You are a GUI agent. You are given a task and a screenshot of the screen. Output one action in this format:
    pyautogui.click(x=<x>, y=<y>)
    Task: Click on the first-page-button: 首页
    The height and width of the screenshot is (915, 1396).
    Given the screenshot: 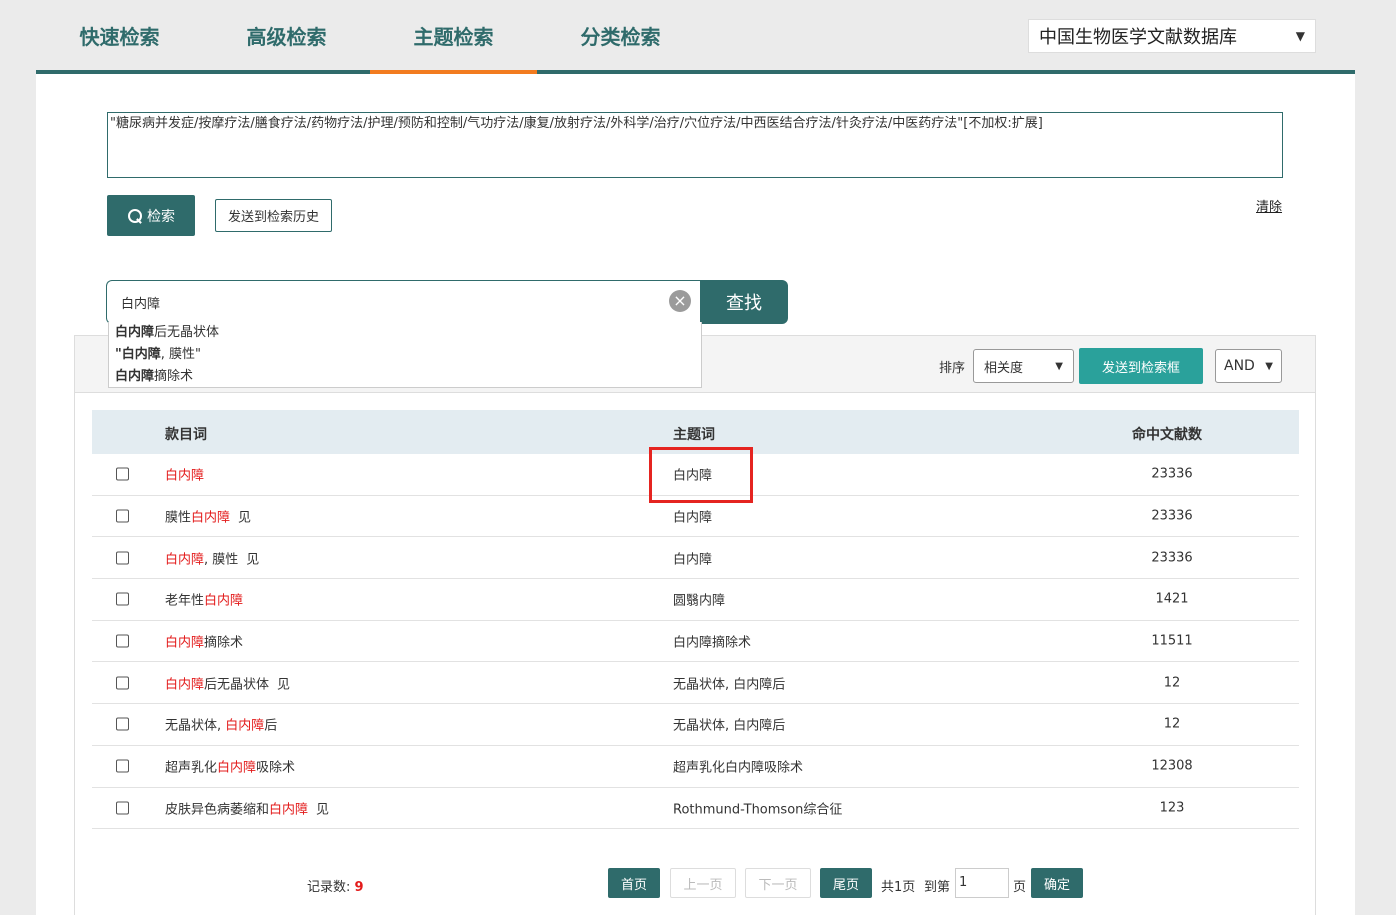 What is the action you would take?
    pyautogui.click(x=634, y=883)
    